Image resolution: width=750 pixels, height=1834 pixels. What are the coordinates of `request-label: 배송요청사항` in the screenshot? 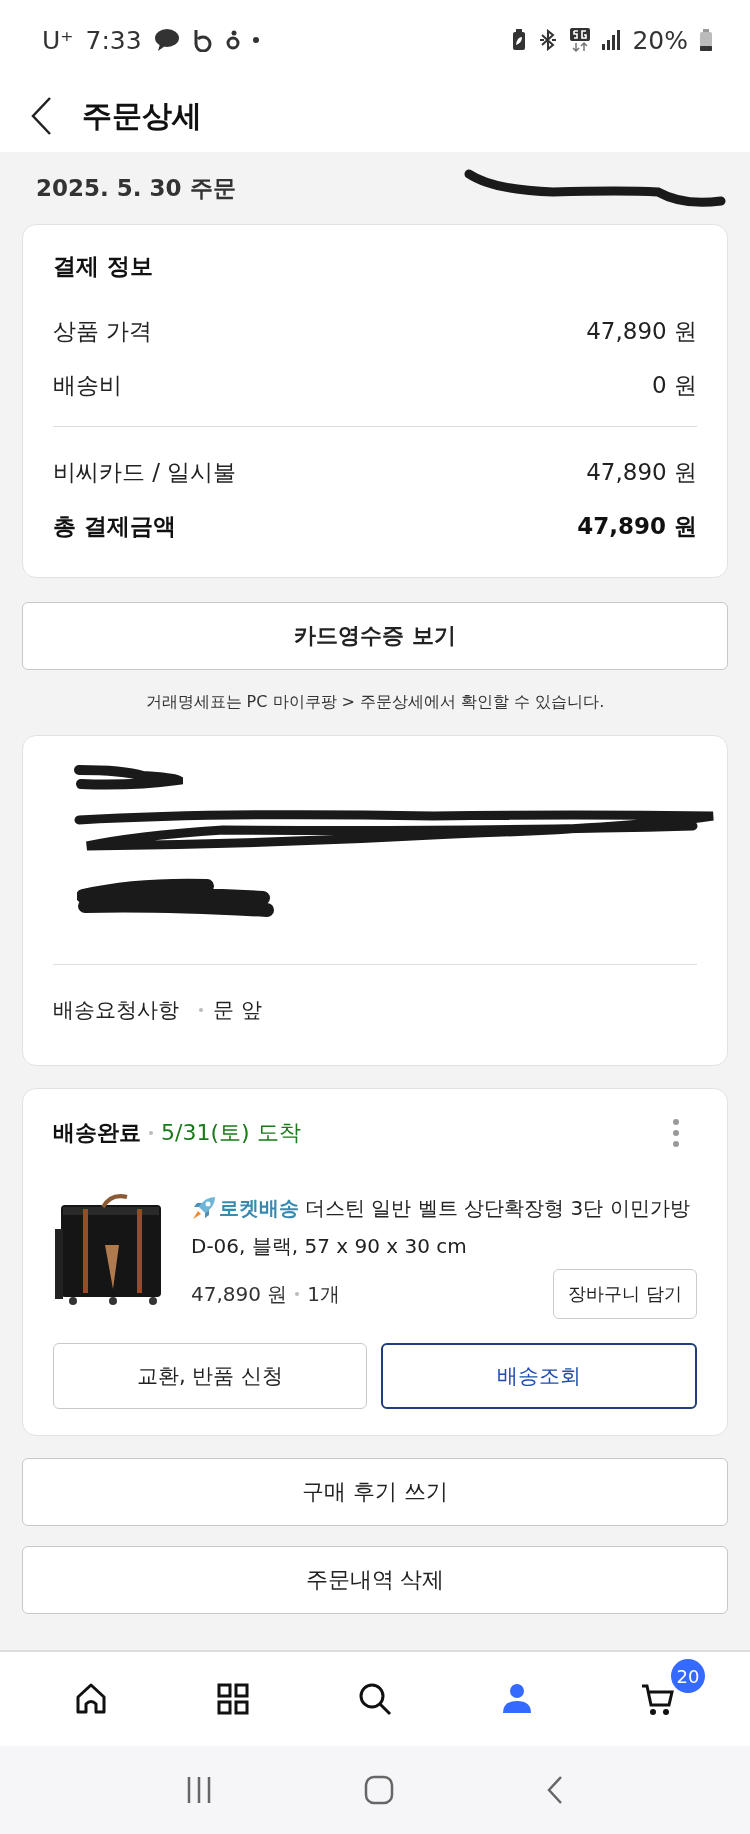 It's located at (116, 1010).